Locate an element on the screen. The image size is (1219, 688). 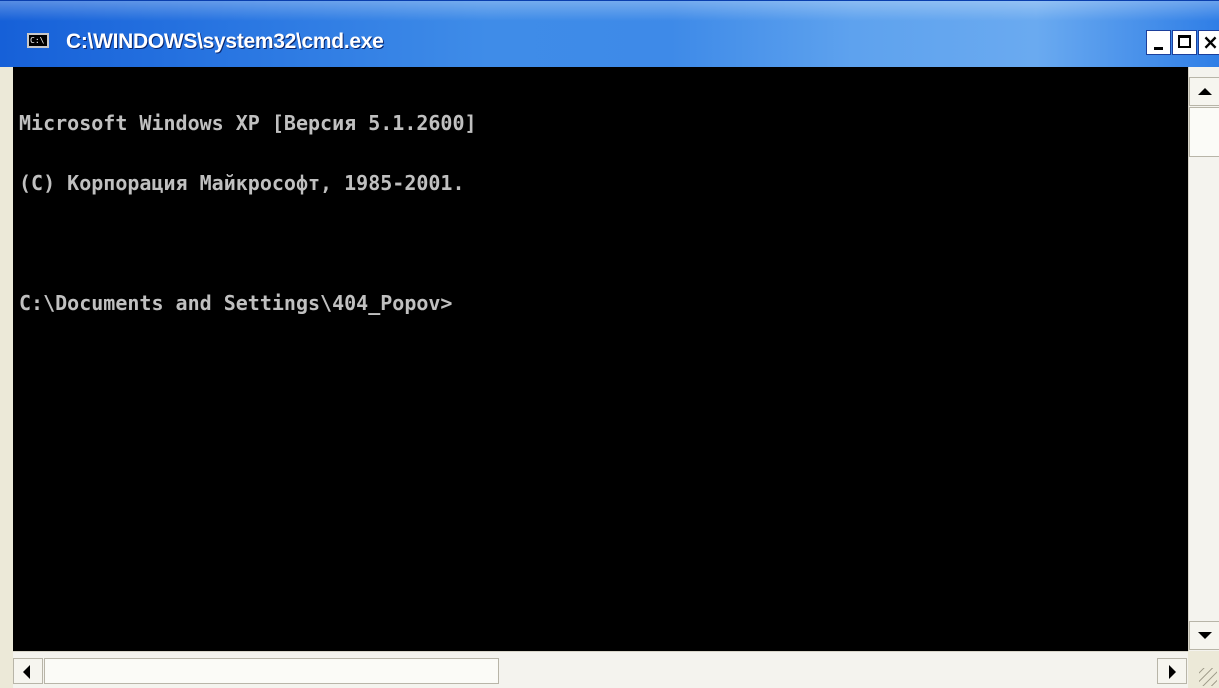
scroll-down-button is located at coordinates (1204, 635).